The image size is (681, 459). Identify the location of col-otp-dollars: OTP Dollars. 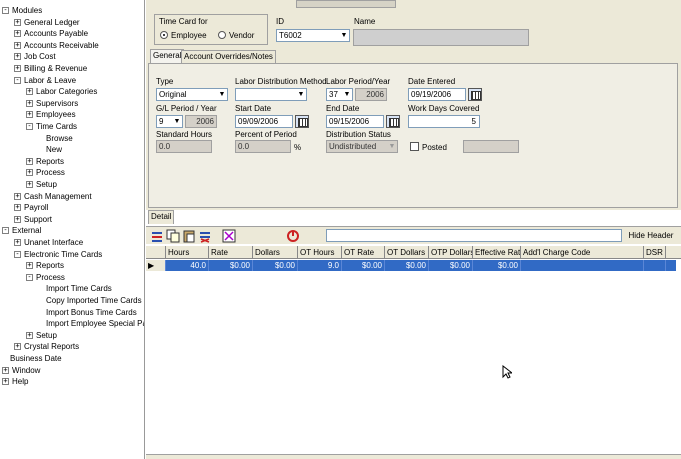
(451, 252).